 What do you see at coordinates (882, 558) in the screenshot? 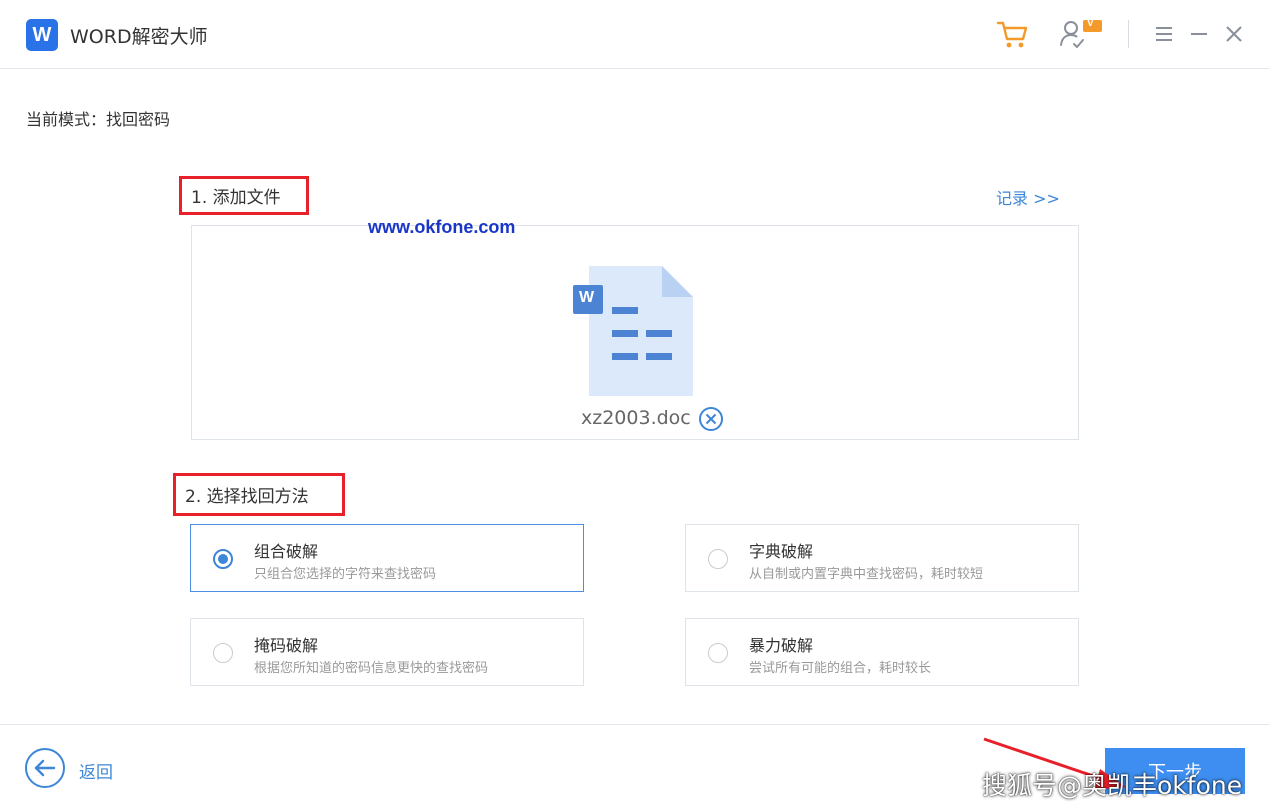
I see `option-dictionary-attack: 字典破解 从自制或内置字典中查找密码，耗时较短` at bounding box center [882, 558].